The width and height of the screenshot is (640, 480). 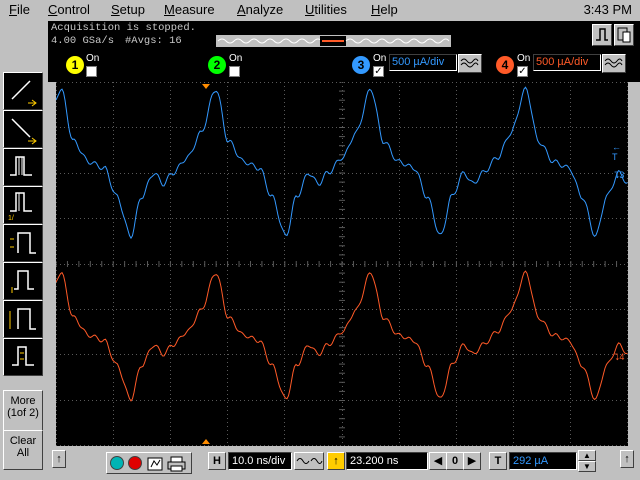 I want to click on clock: 3:43 PM, so click(x=607, y=9).